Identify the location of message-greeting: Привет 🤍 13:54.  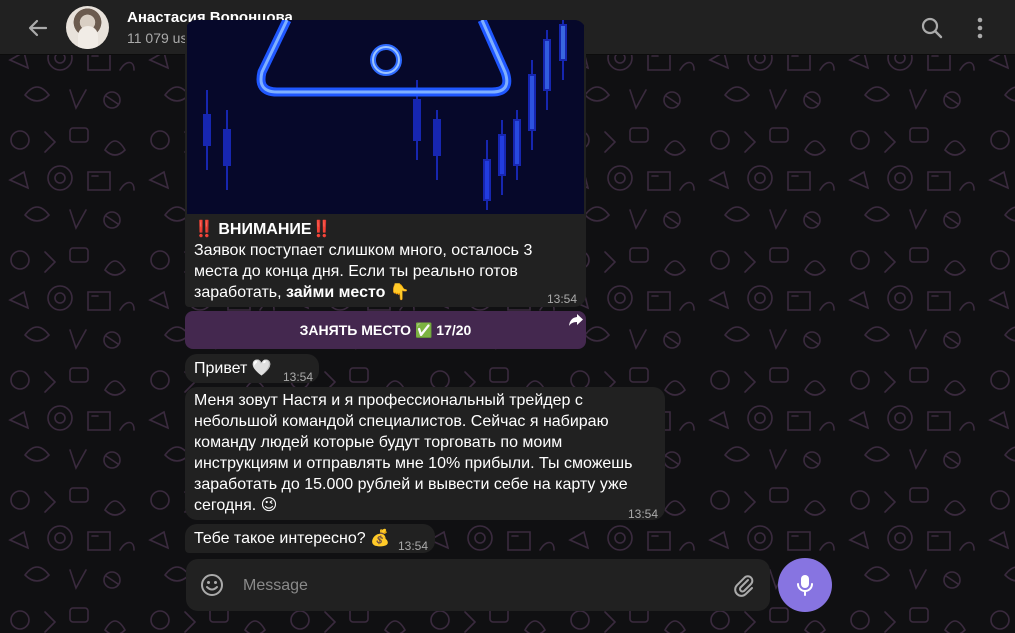
(252, 369).